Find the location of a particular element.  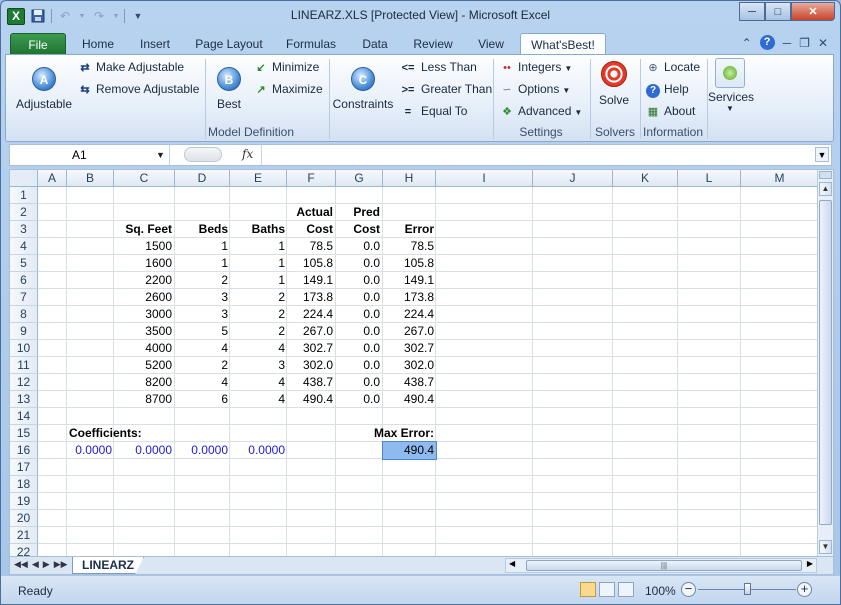

help-icon: ? is located at coordinates (767, 42).